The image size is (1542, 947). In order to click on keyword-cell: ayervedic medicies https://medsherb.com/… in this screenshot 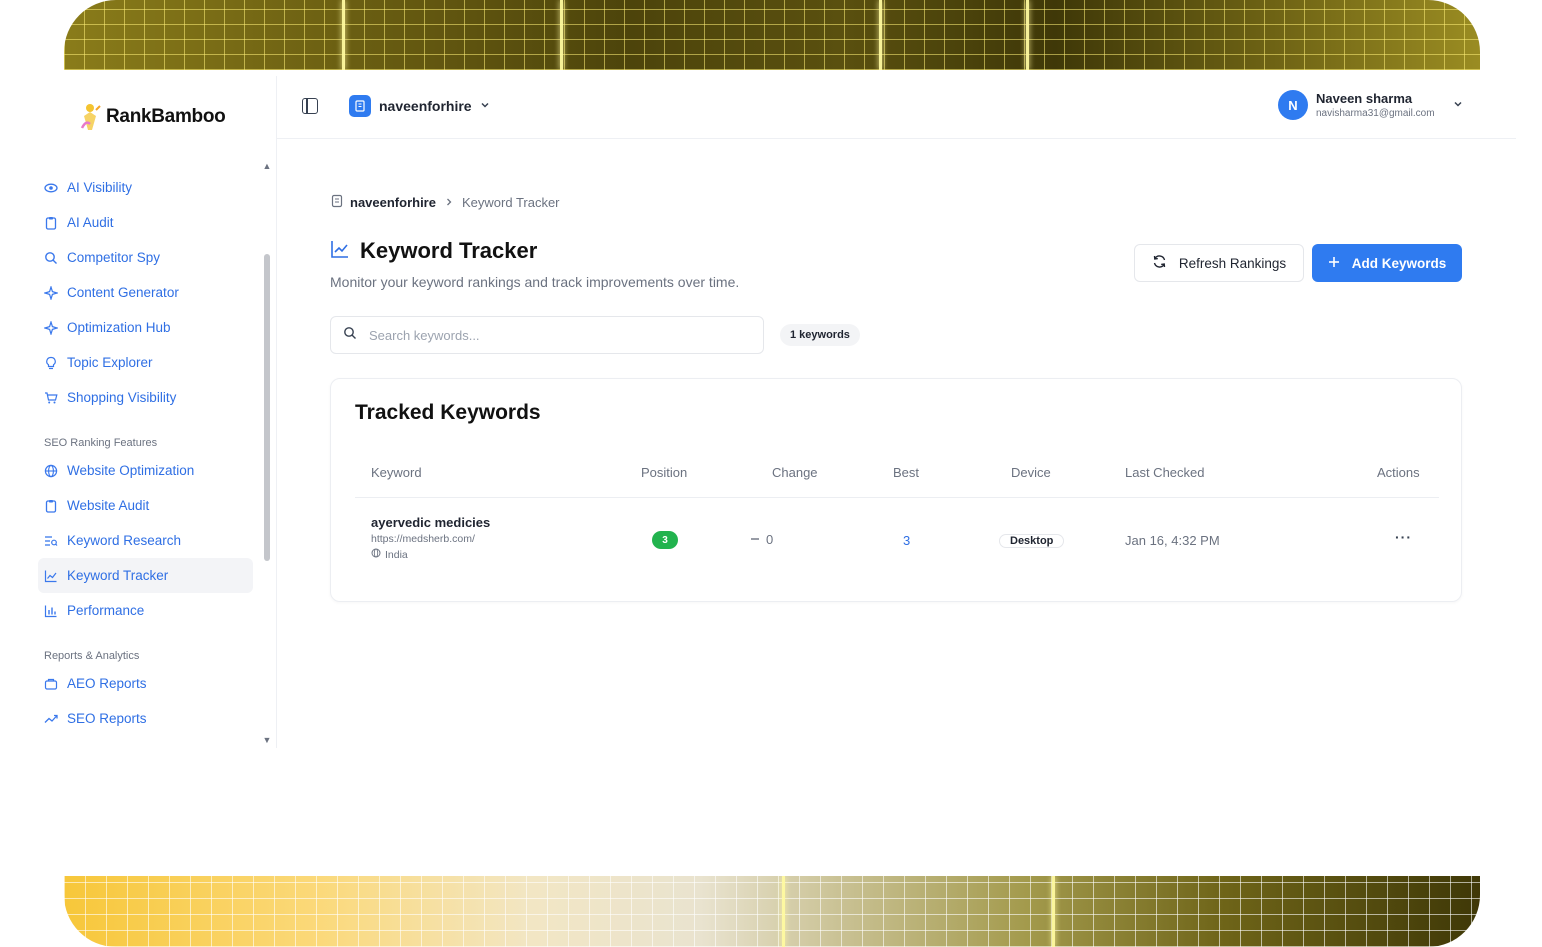, I will do `click(430, 538)`.